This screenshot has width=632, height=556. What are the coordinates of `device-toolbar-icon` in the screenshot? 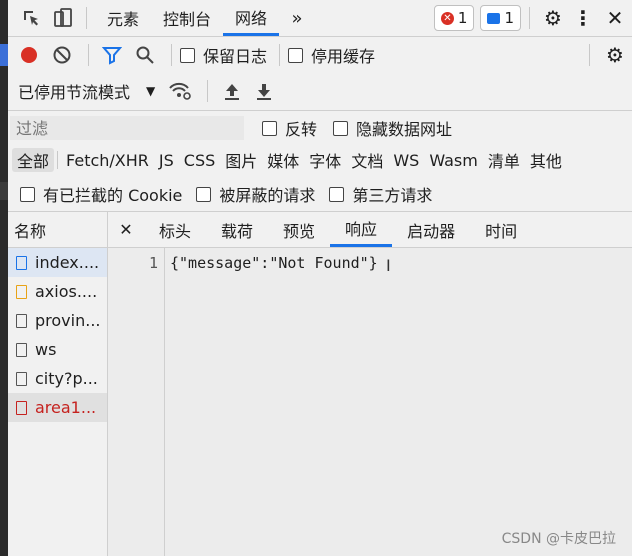 It's located at (63, 18).